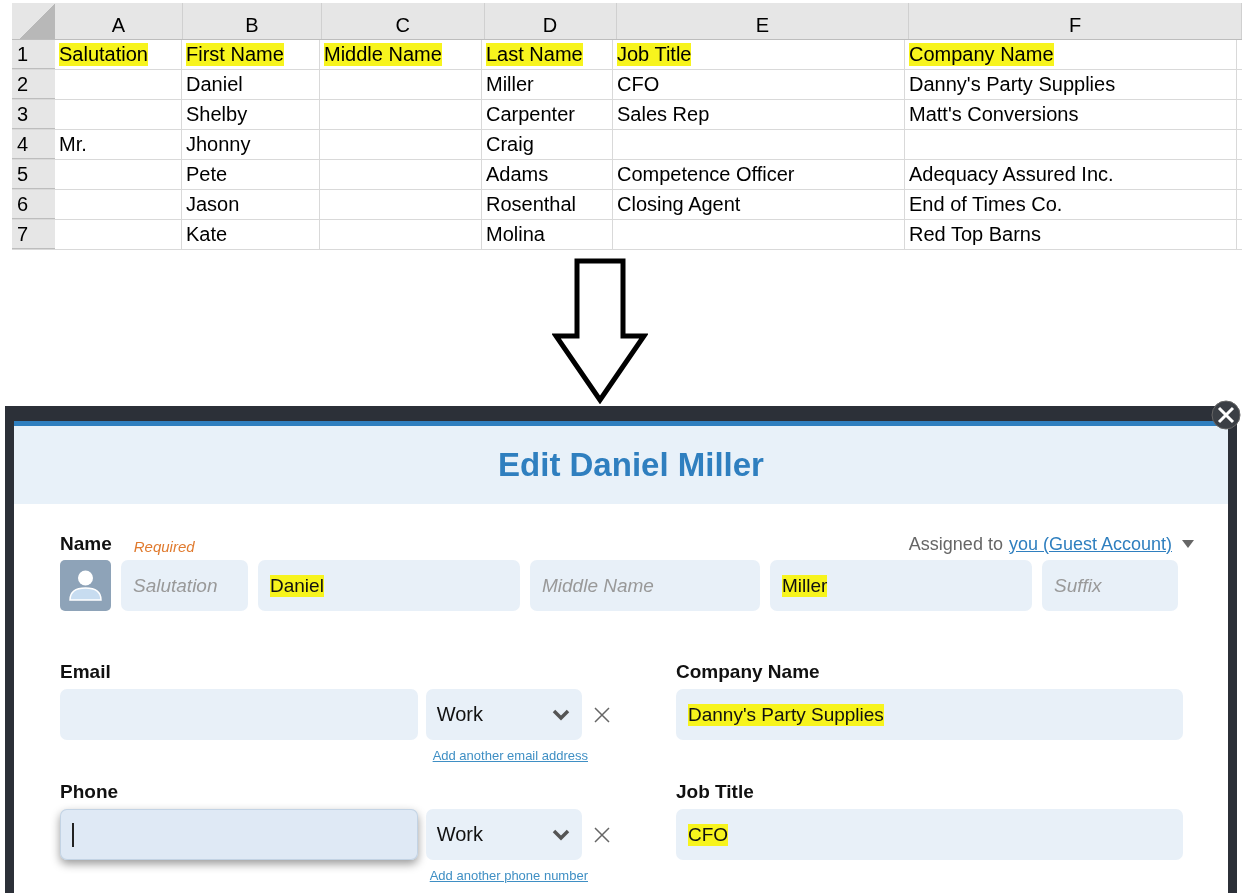 The height and width of the screenshot is (893, 1242). Describe the element at coordinates (403, 21) in the screenshot. I see `column-header: C` at that location.